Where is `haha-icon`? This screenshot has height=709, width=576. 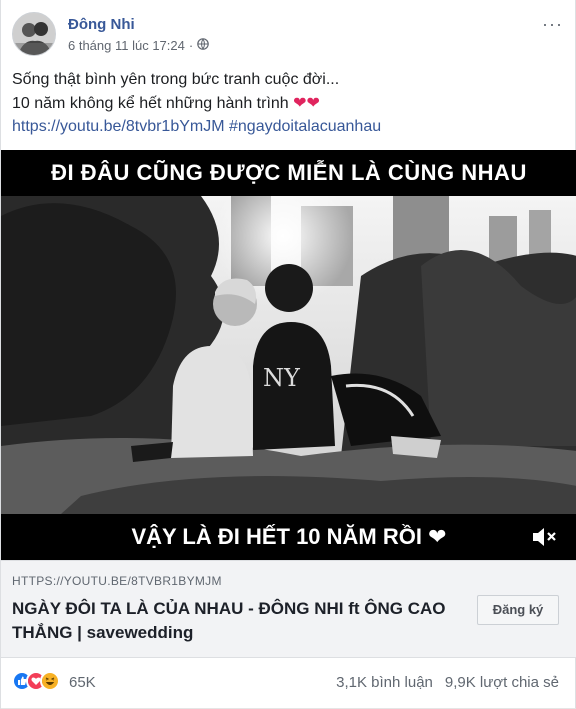 haha-icon is located at coordinates (50, 681).